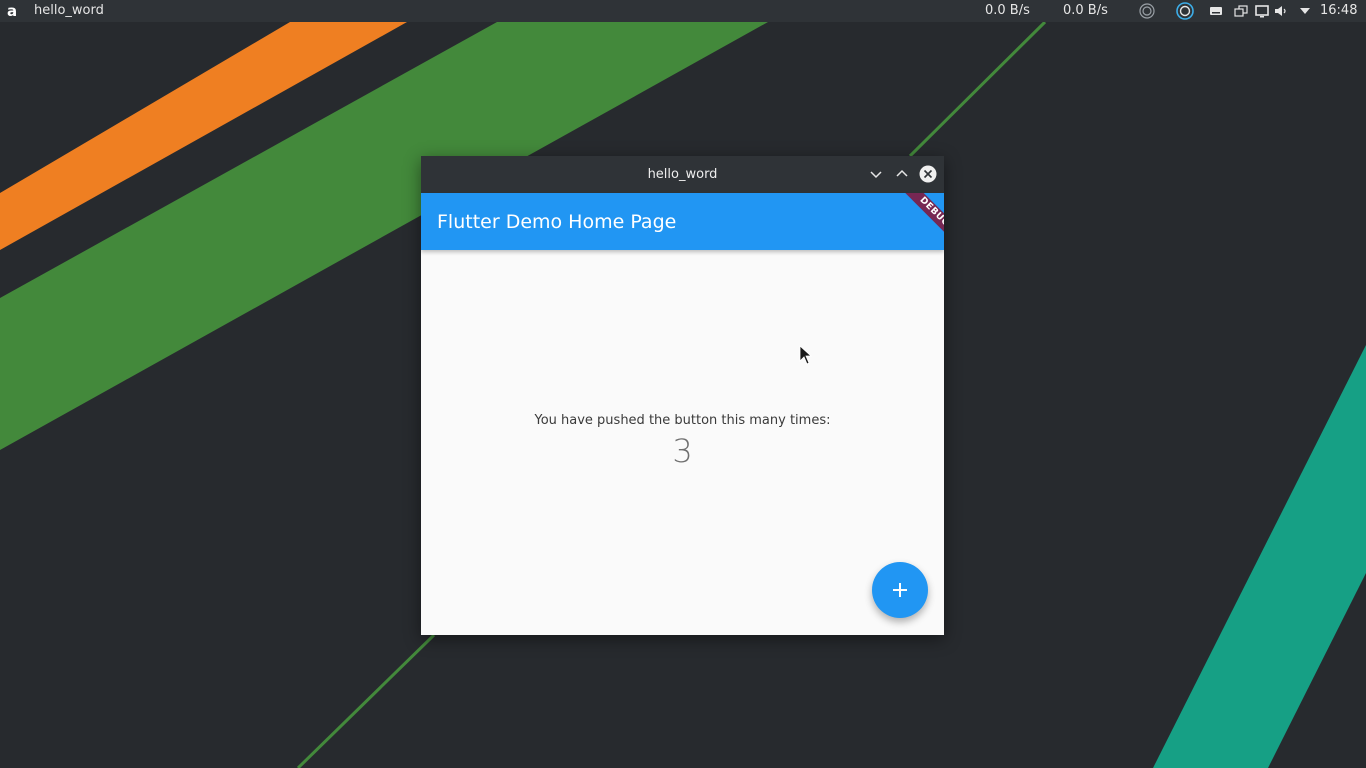 The height and width of the screenshot is (768, 1366). What do you see at coordinates (1085, 10) in the screenshot?
I see `net-upload-speed: 0.0 B/s` at bounding box center [1085, 10].